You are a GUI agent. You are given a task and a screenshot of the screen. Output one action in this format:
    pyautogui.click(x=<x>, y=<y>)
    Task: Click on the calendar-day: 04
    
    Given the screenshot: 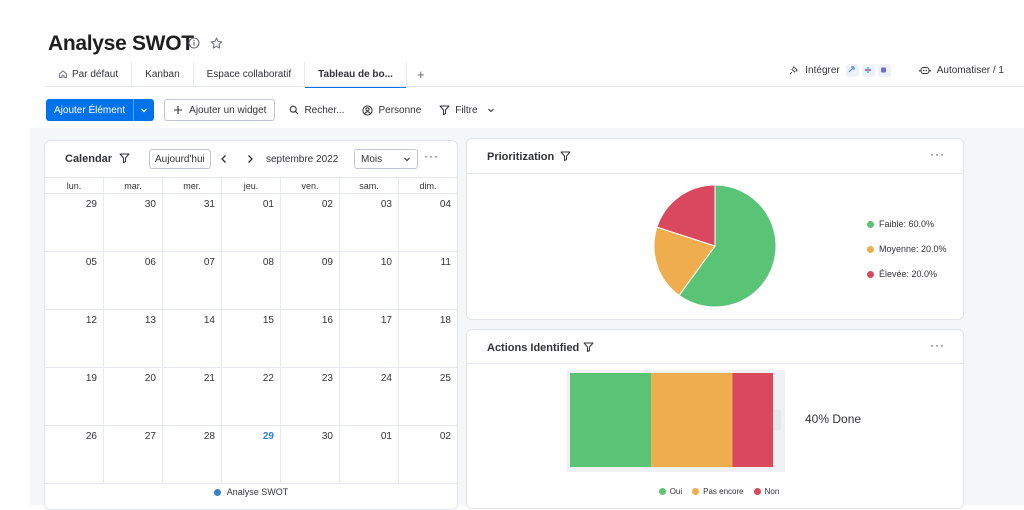 What is the action you would take?
    pyautogui.click(x=428, y=222)
    